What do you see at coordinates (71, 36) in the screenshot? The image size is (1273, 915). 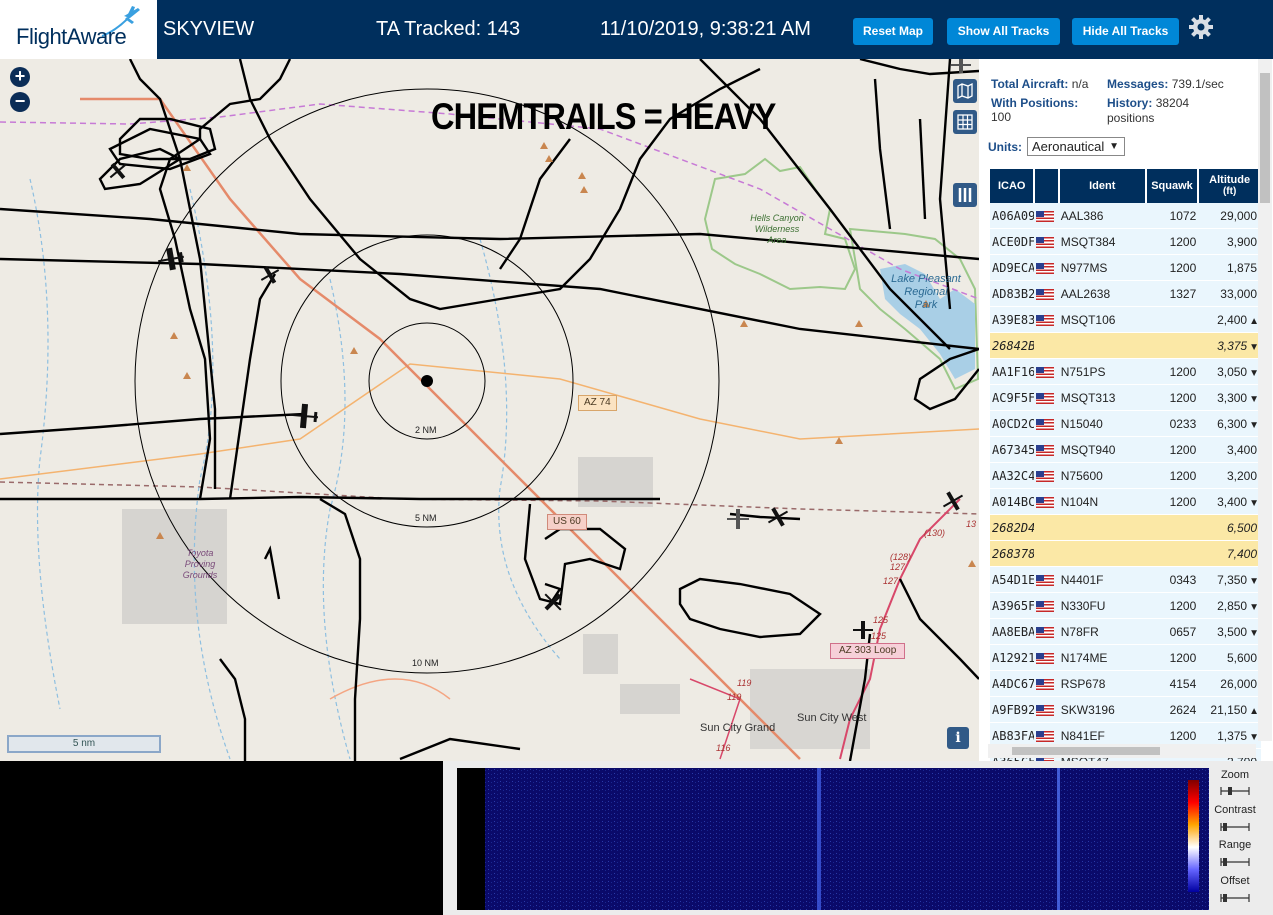 I see `logo-text: FlightAware` at bounding box center [71, 36].